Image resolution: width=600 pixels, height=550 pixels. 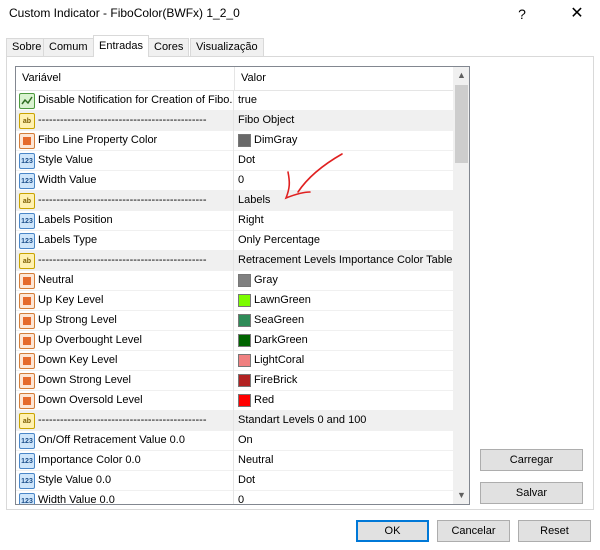 I want to click on variable-name: On/Off Retracement Value 0.0, so click(x=111, y=440).